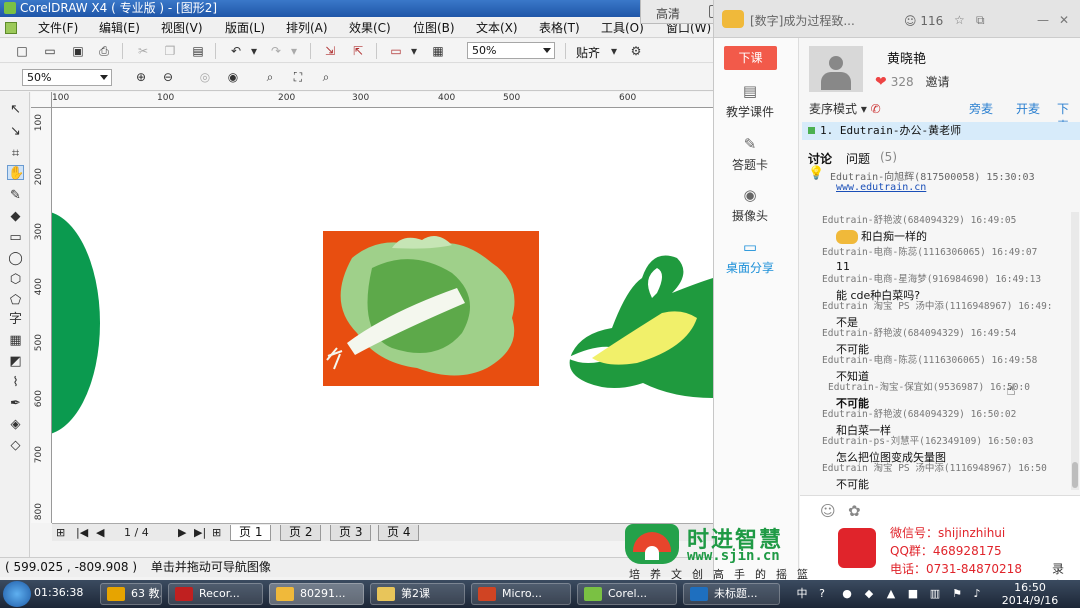 The image size is (1080, 608). I want to click on menu-tools: 工具(O), so click(622, 28).